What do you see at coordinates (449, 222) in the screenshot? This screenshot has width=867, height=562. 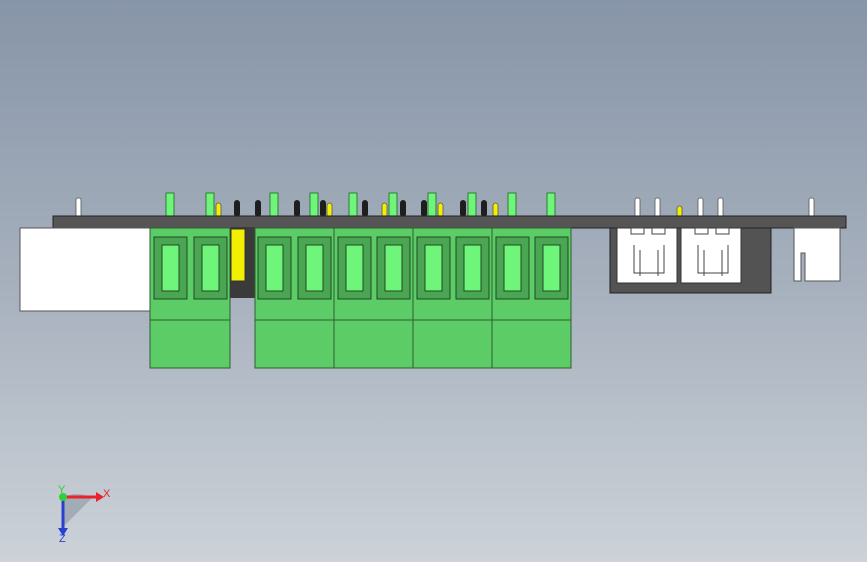 I see `pcb-board` at bounding box center [449, 222].